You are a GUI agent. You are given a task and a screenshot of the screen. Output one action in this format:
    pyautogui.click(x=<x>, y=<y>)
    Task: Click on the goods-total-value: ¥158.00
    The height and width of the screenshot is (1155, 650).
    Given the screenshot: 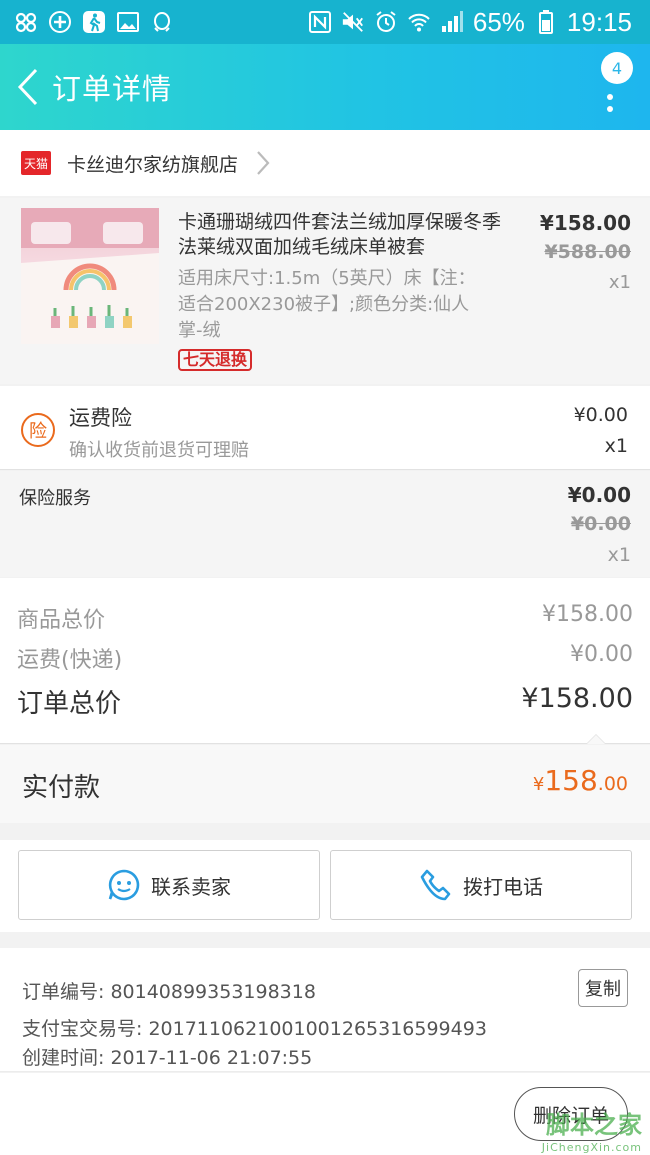 What is the action you would take?
    pyautogui.click(x=587, y=614)
    